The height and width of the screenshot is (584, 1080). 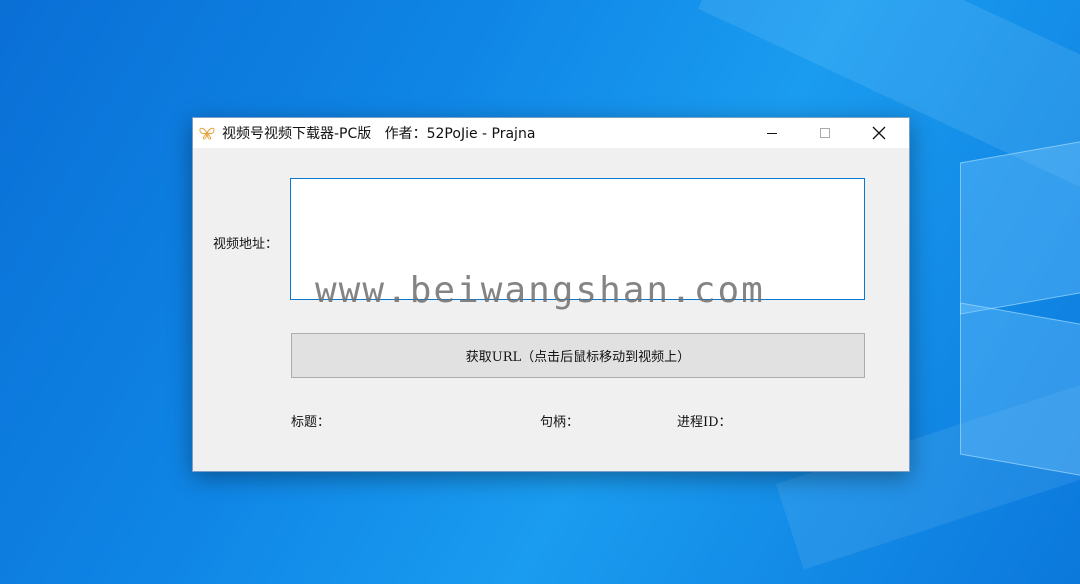 I want to click on title-label: 标题：, so click(x=311, y=422).